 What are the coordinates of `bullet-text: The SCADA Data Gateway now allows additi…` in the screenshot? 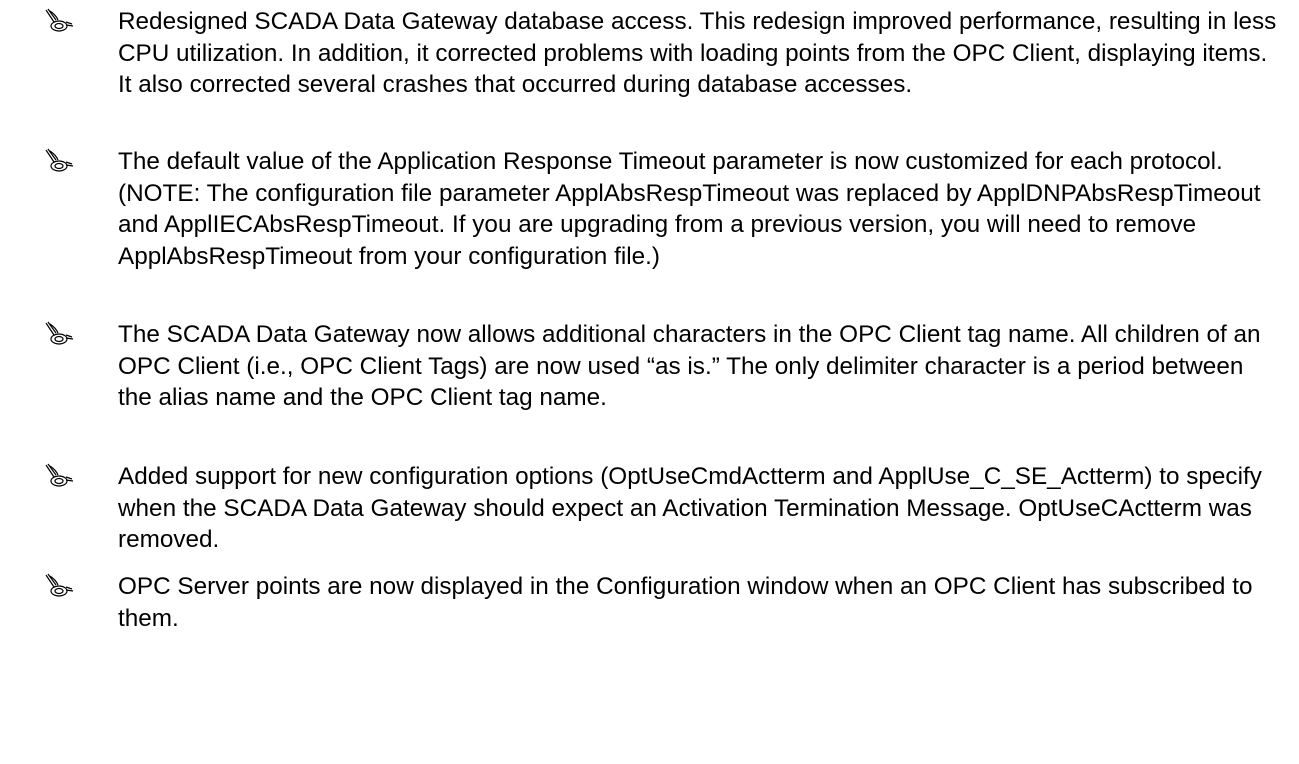 It's located at (689, 366).